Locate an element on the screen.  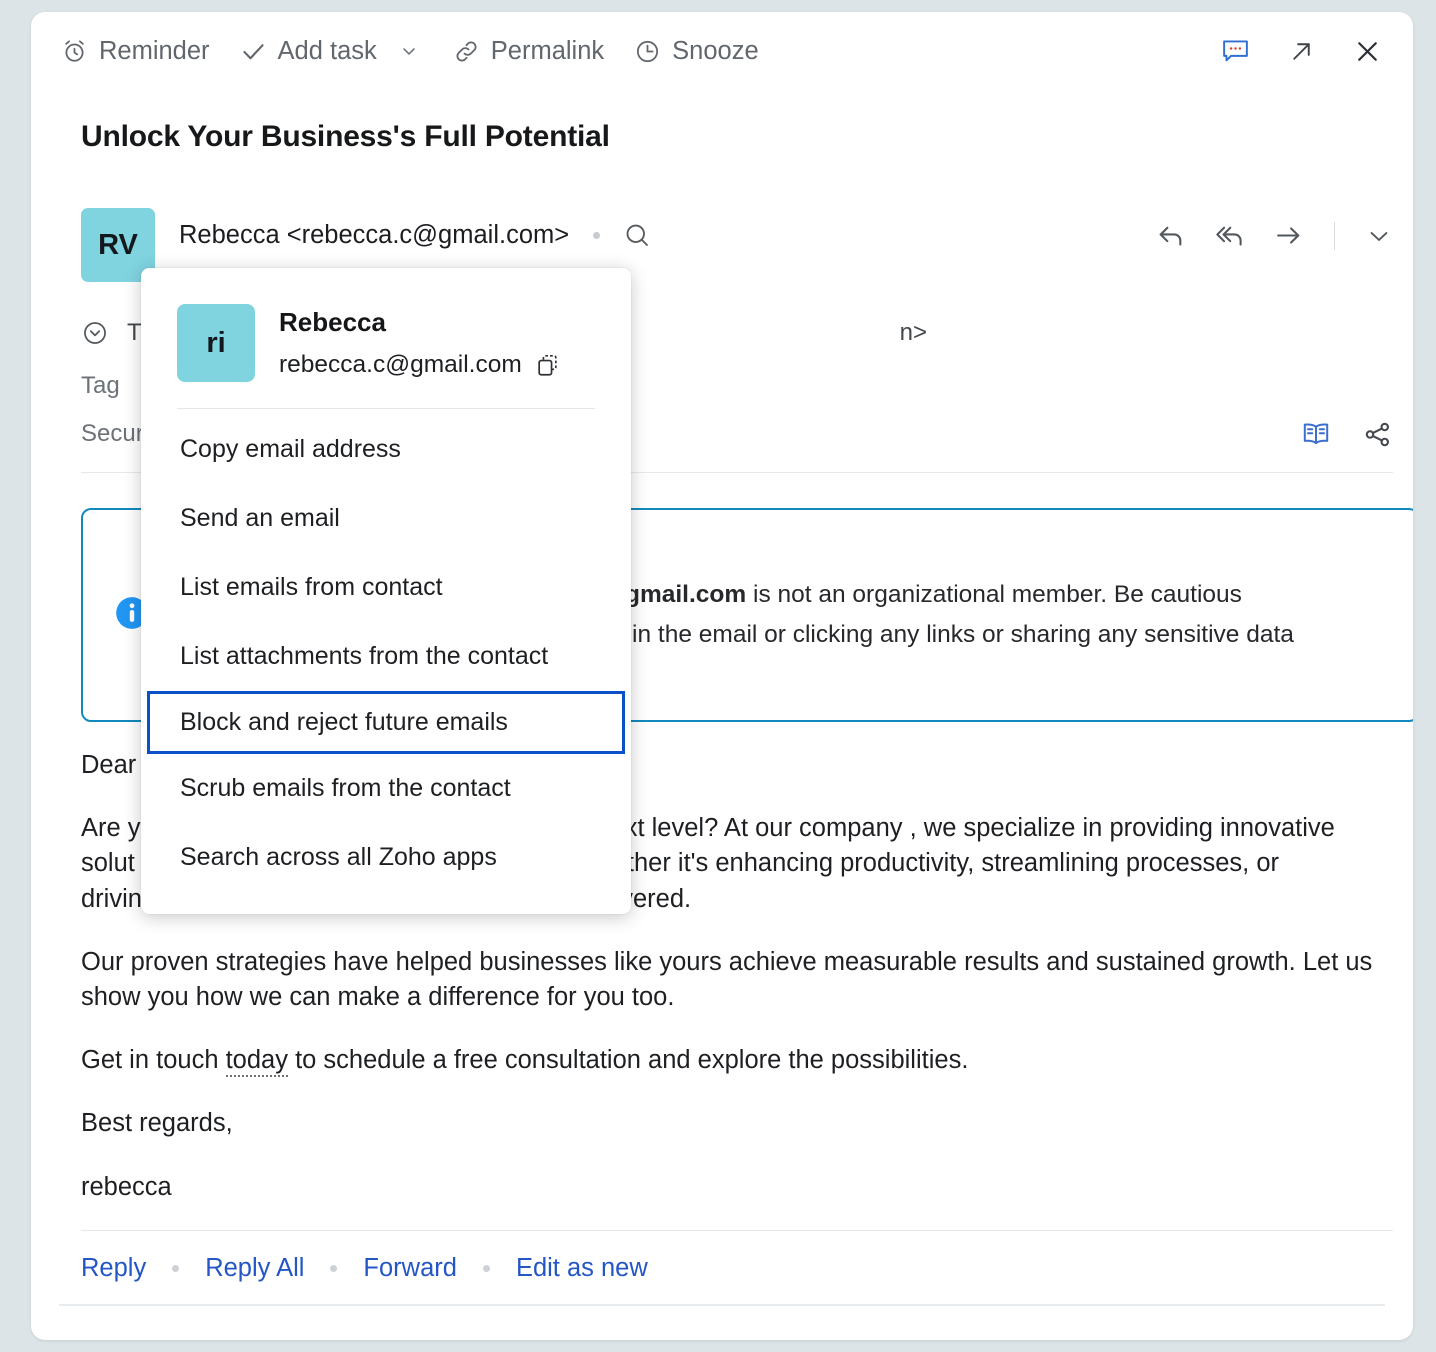
reminder-button: Reminder is located at coordinates (135, 51).